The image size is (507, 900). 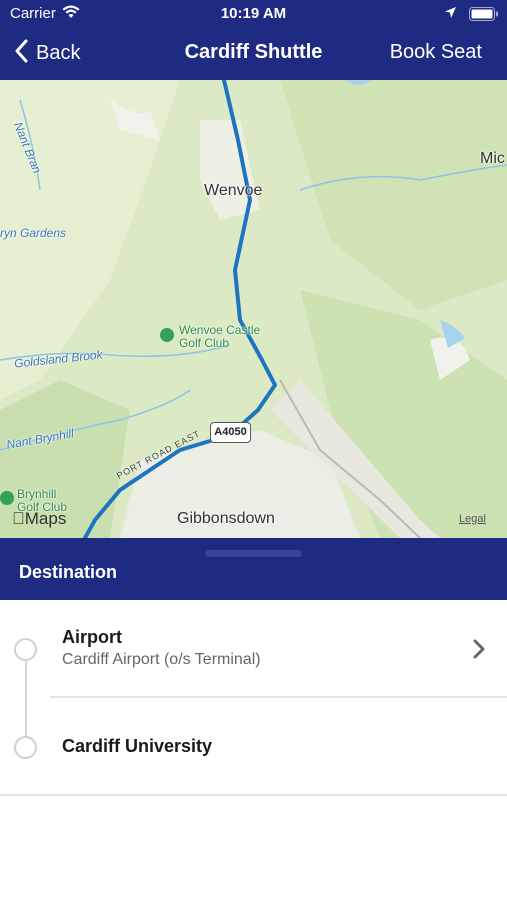 I want to click on sheet-drag-handle, so click(x=253, y=553).